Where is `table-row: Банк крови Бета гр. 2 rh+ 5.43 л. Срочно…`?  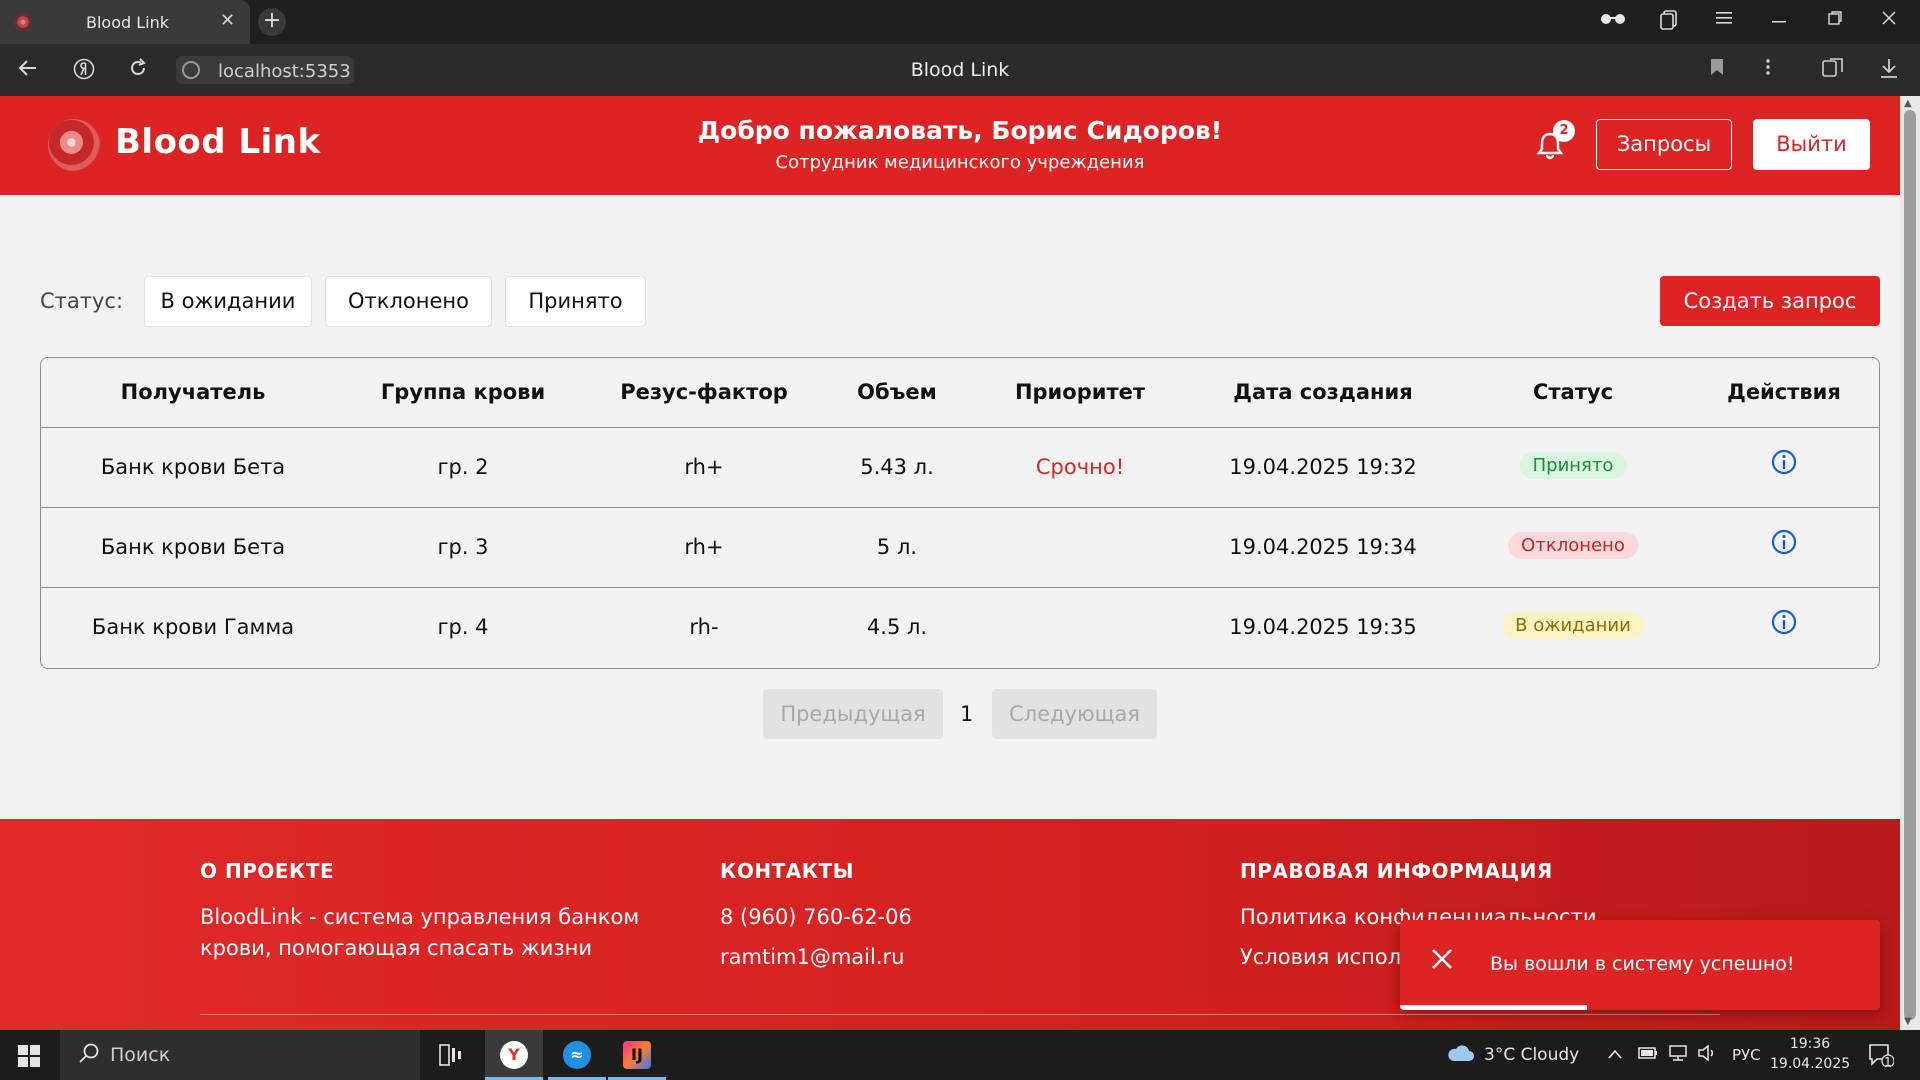 table-row: Банк крови Бета гр. 2 rh+ 5.43 л. Срочно… is located at coordinates (960, 468).